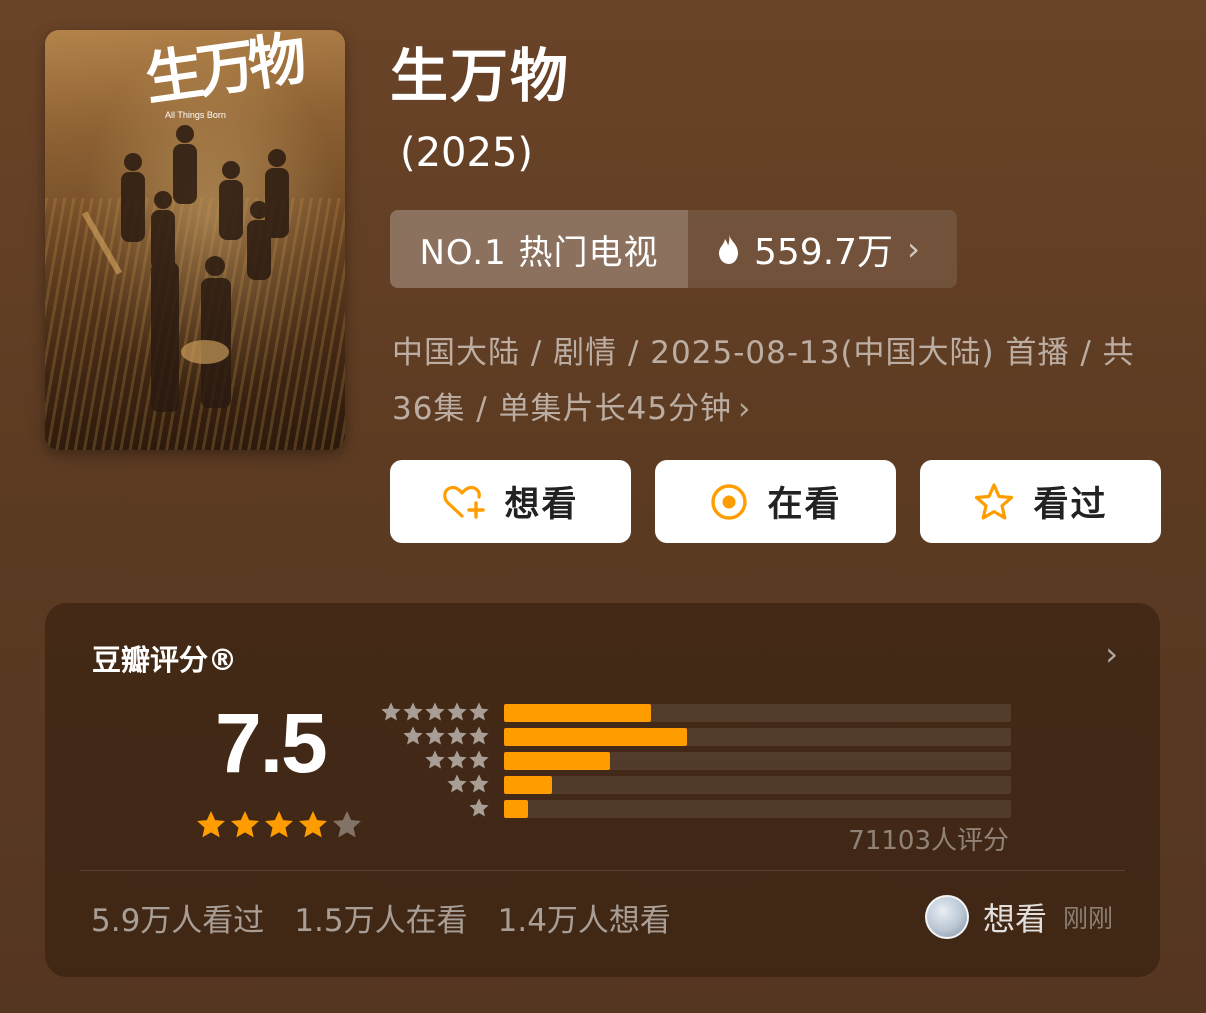  Describe the element at coordinates (464, 502) in the screenshot. I see `heart-plus-icon` at that location.